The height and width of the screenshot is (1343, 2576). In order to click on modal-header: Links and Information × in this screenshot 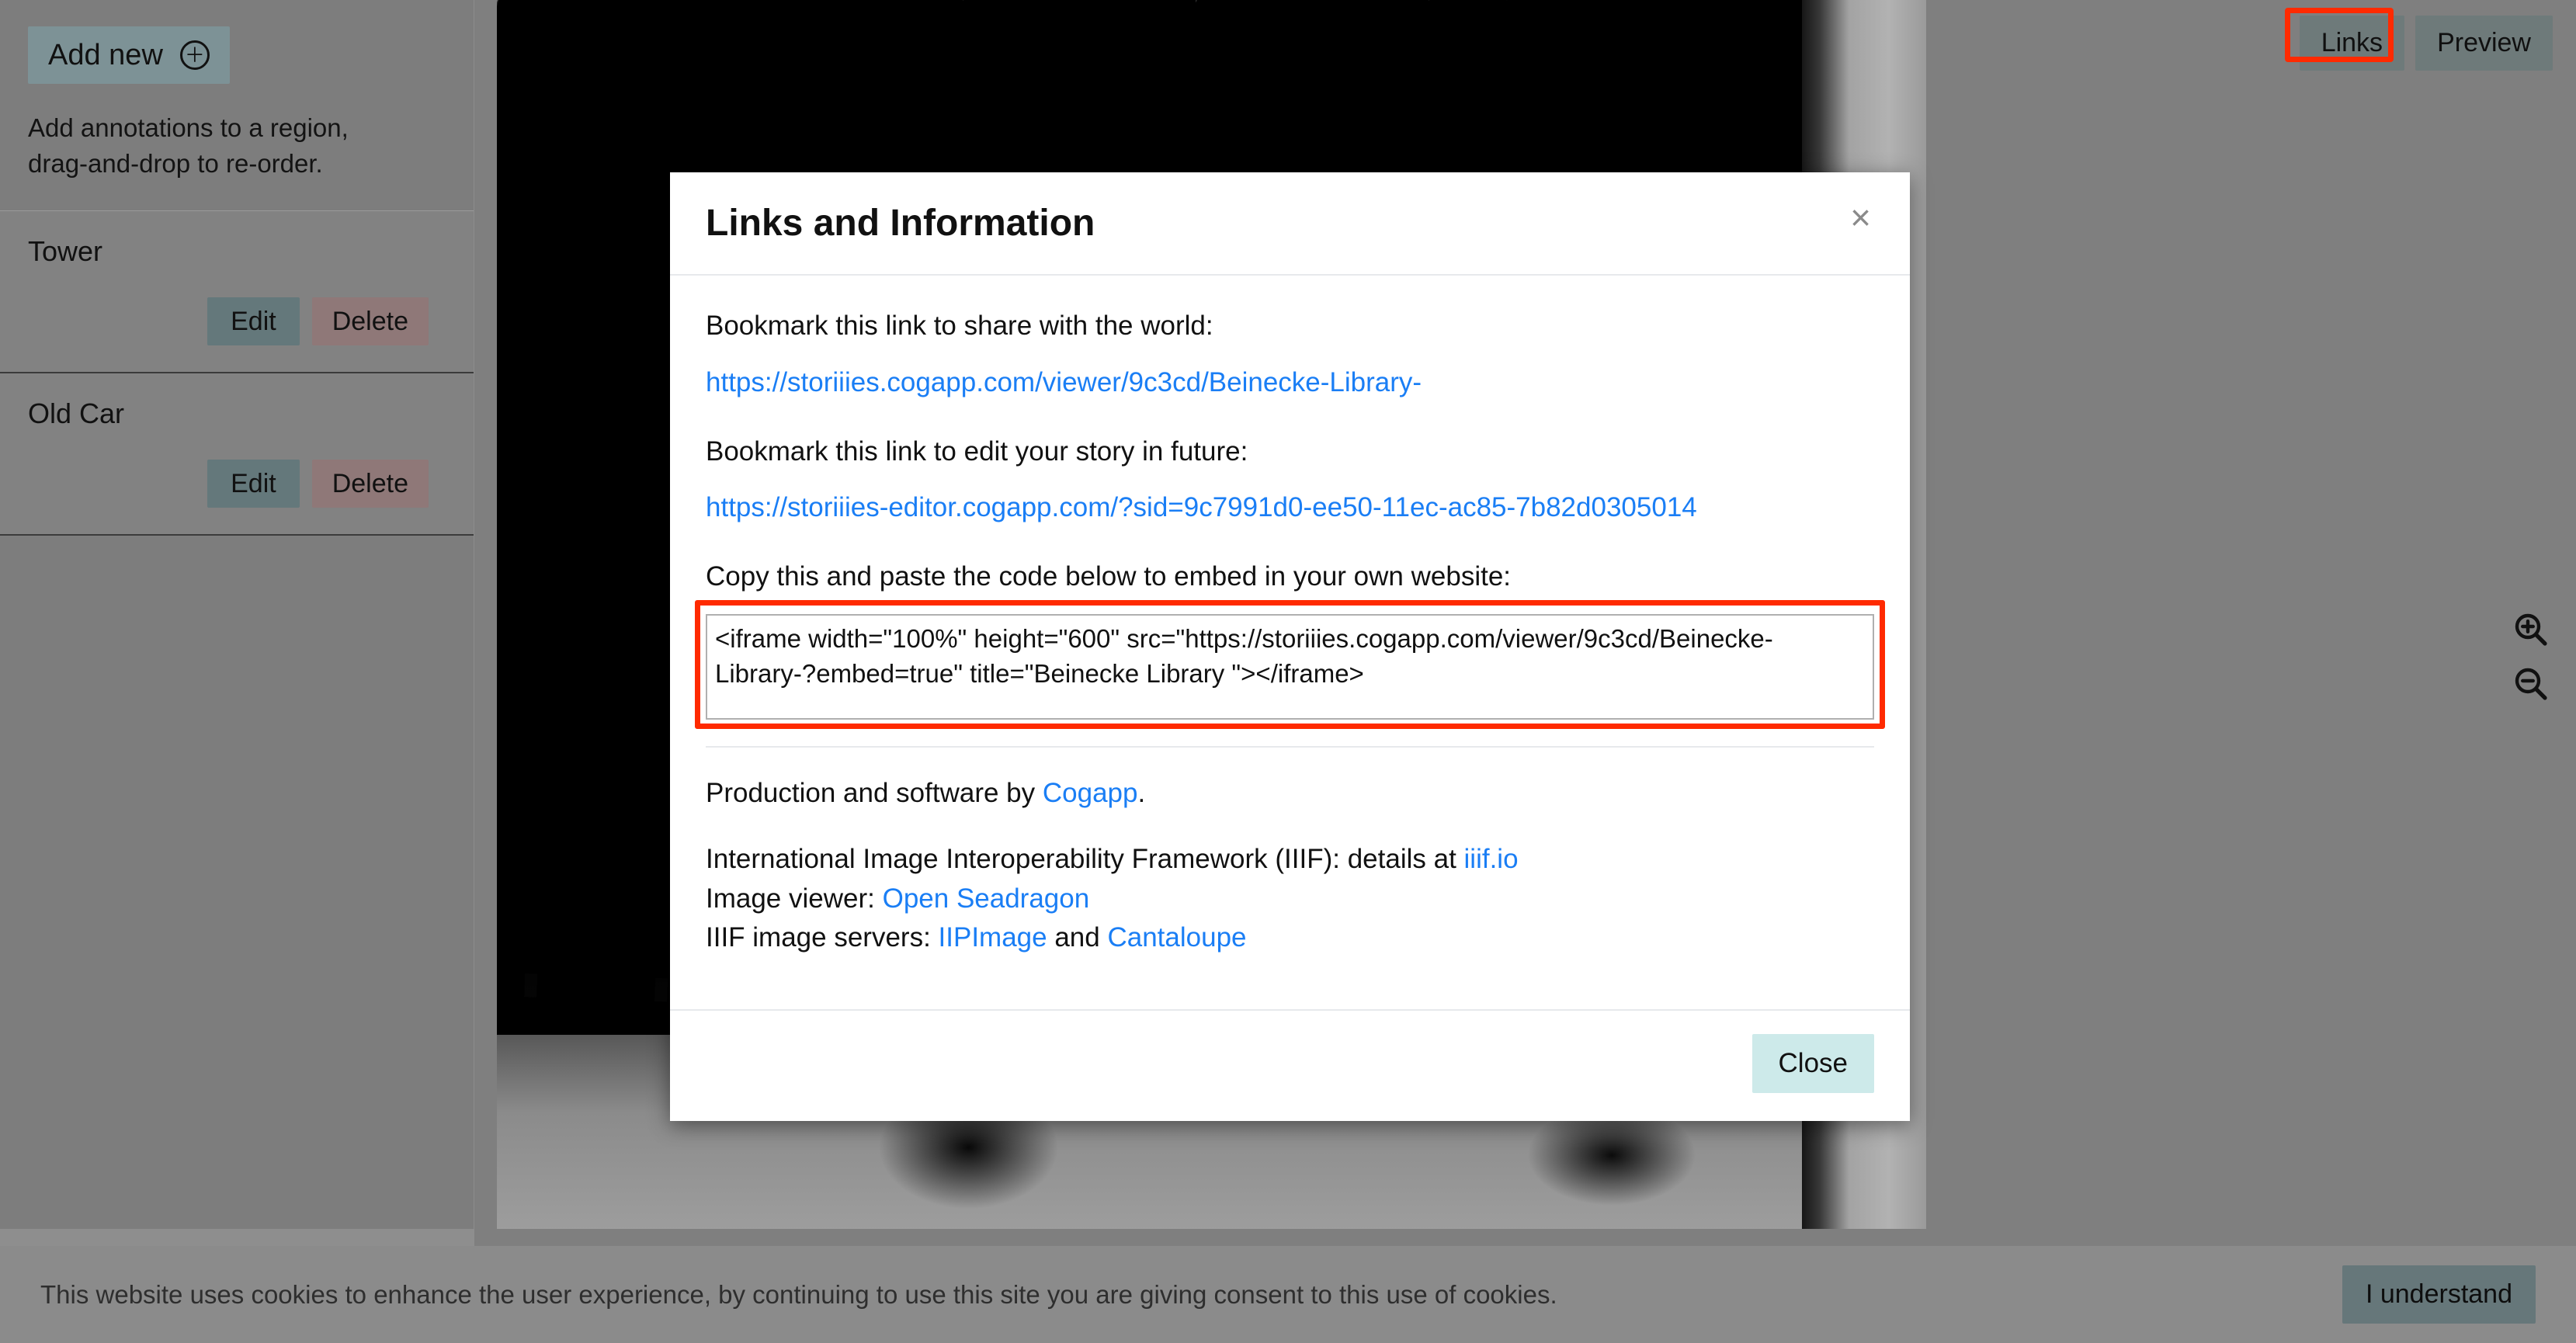, I will do `click(1290, 224)`.